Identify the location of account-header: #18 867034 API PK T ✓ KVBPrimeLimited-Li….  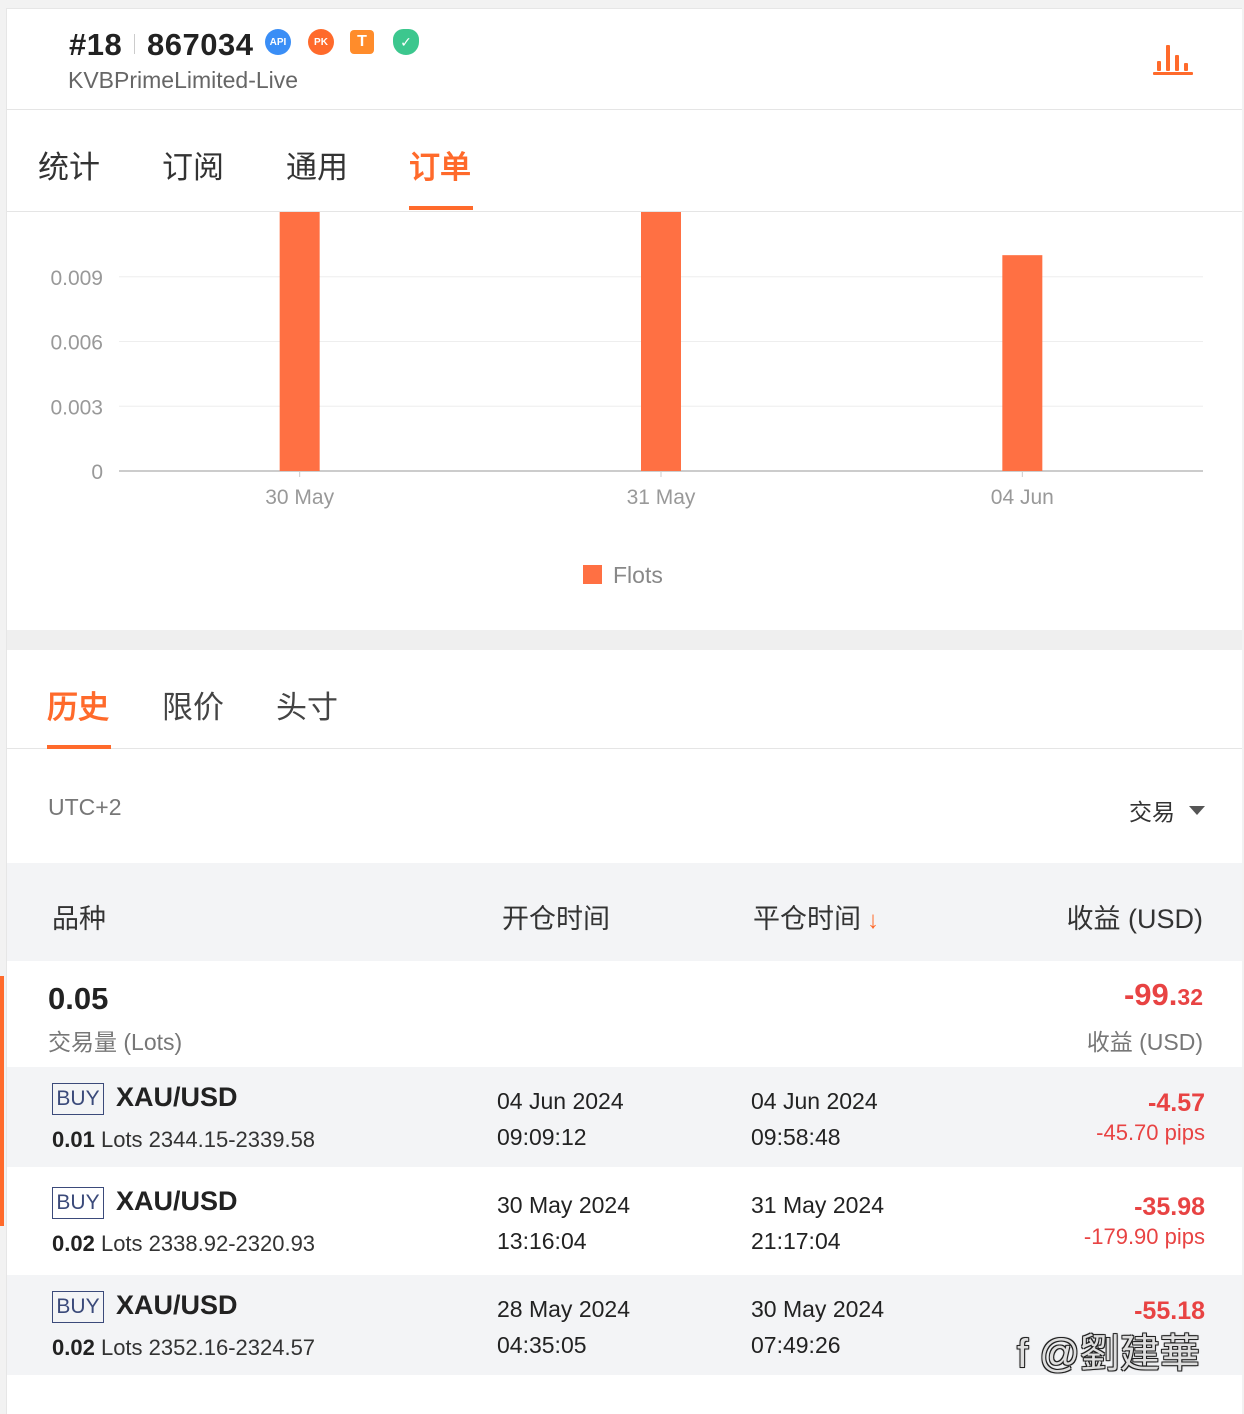
(624, 59).